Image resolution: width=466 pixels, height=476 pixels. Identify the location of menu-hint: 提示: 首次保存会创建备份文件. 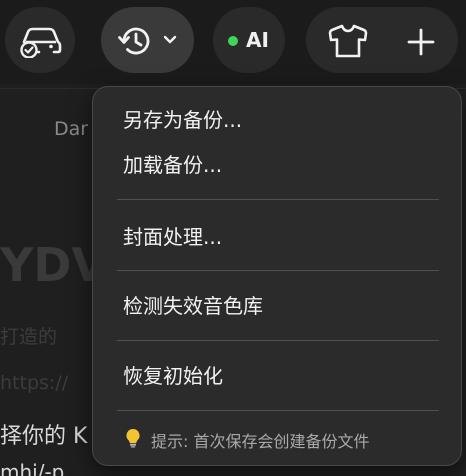
(247, 440).